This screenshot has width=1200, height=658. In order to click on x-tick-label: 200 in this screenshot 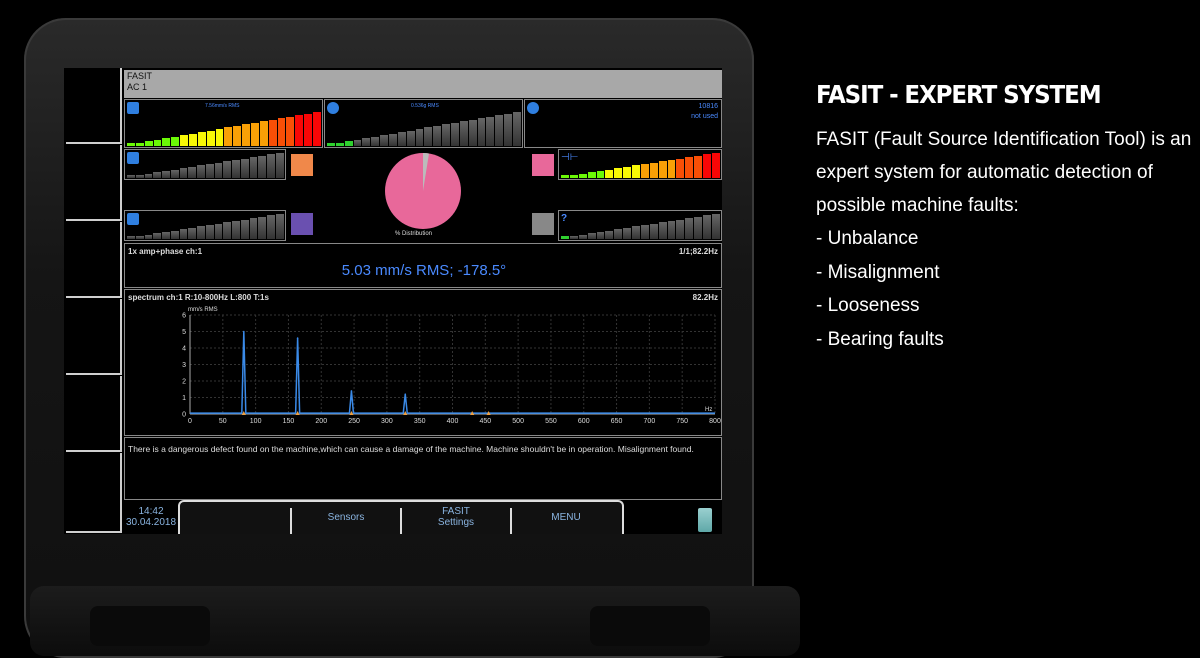, I will do `click(321, 421)`.